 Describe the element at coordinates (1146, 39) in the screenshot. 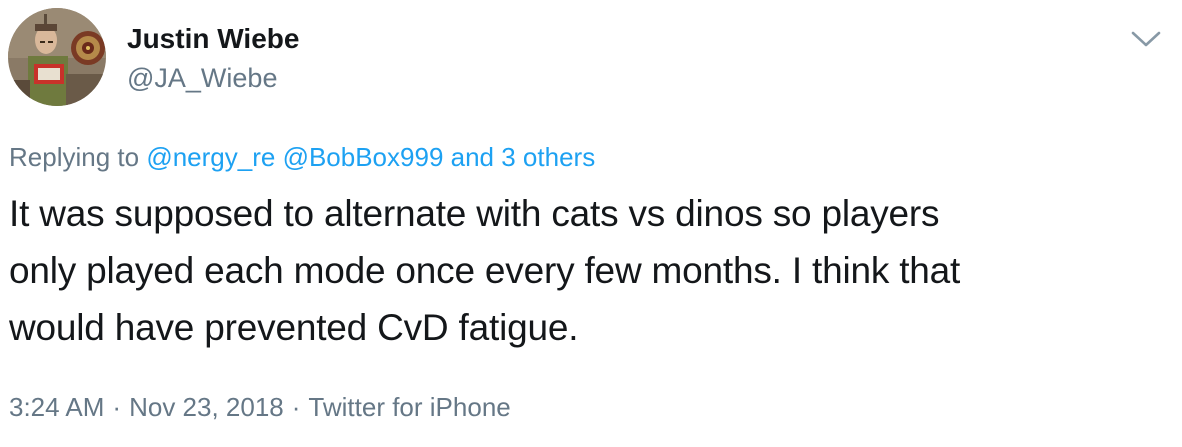

I see `chevron-down-icon` at that location.